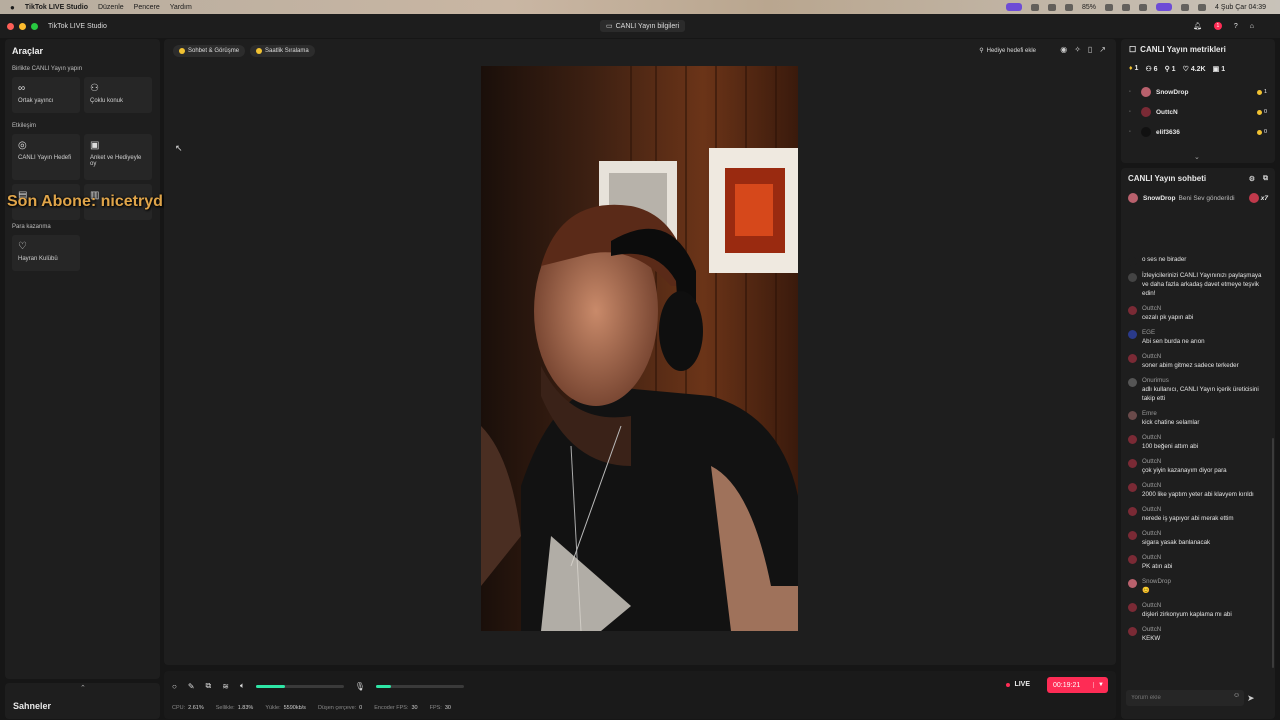  What do you see at coordinates (1185, 698) in the screenshot?
I see `chat-comment-input` at bounding box center [1185, 698].